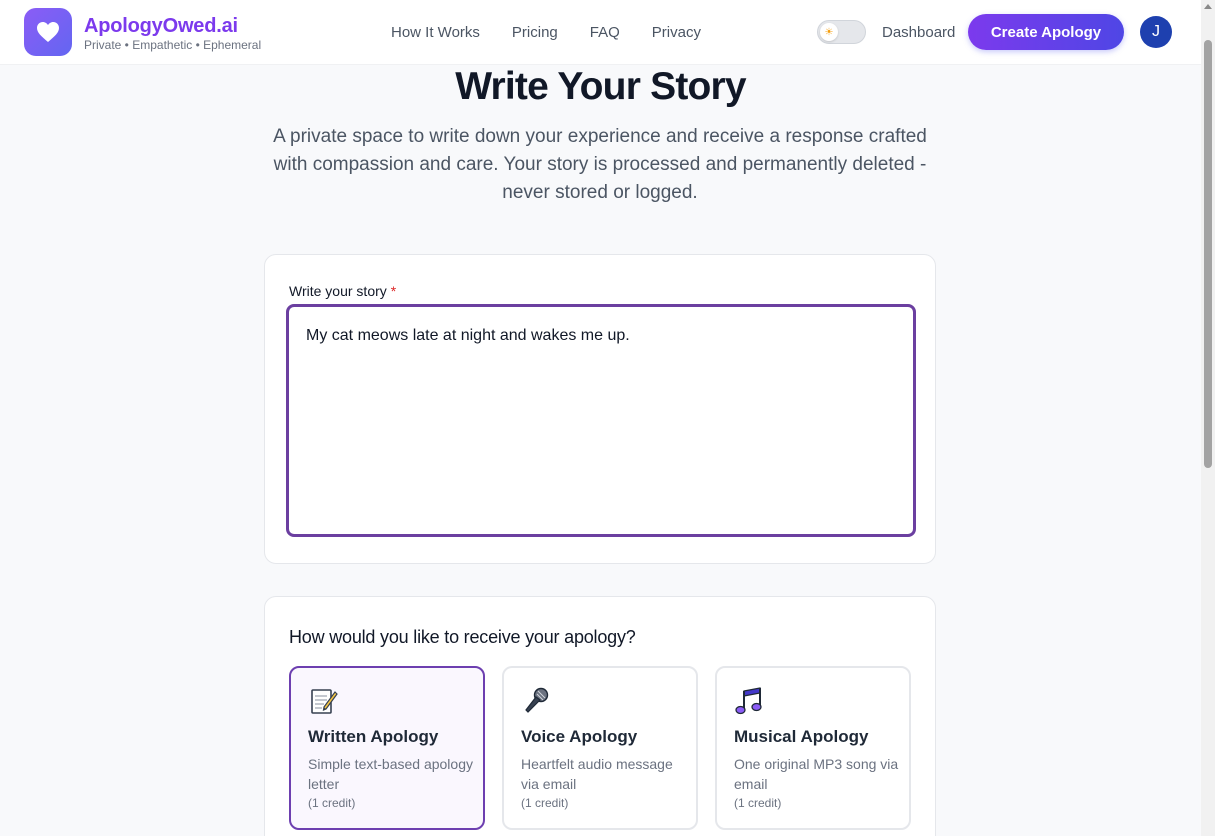 This screenshot has height=836, width=1215. Describe the element at coordinates (537, 700) in the screenshot. I see `microphone-icon` at that location.